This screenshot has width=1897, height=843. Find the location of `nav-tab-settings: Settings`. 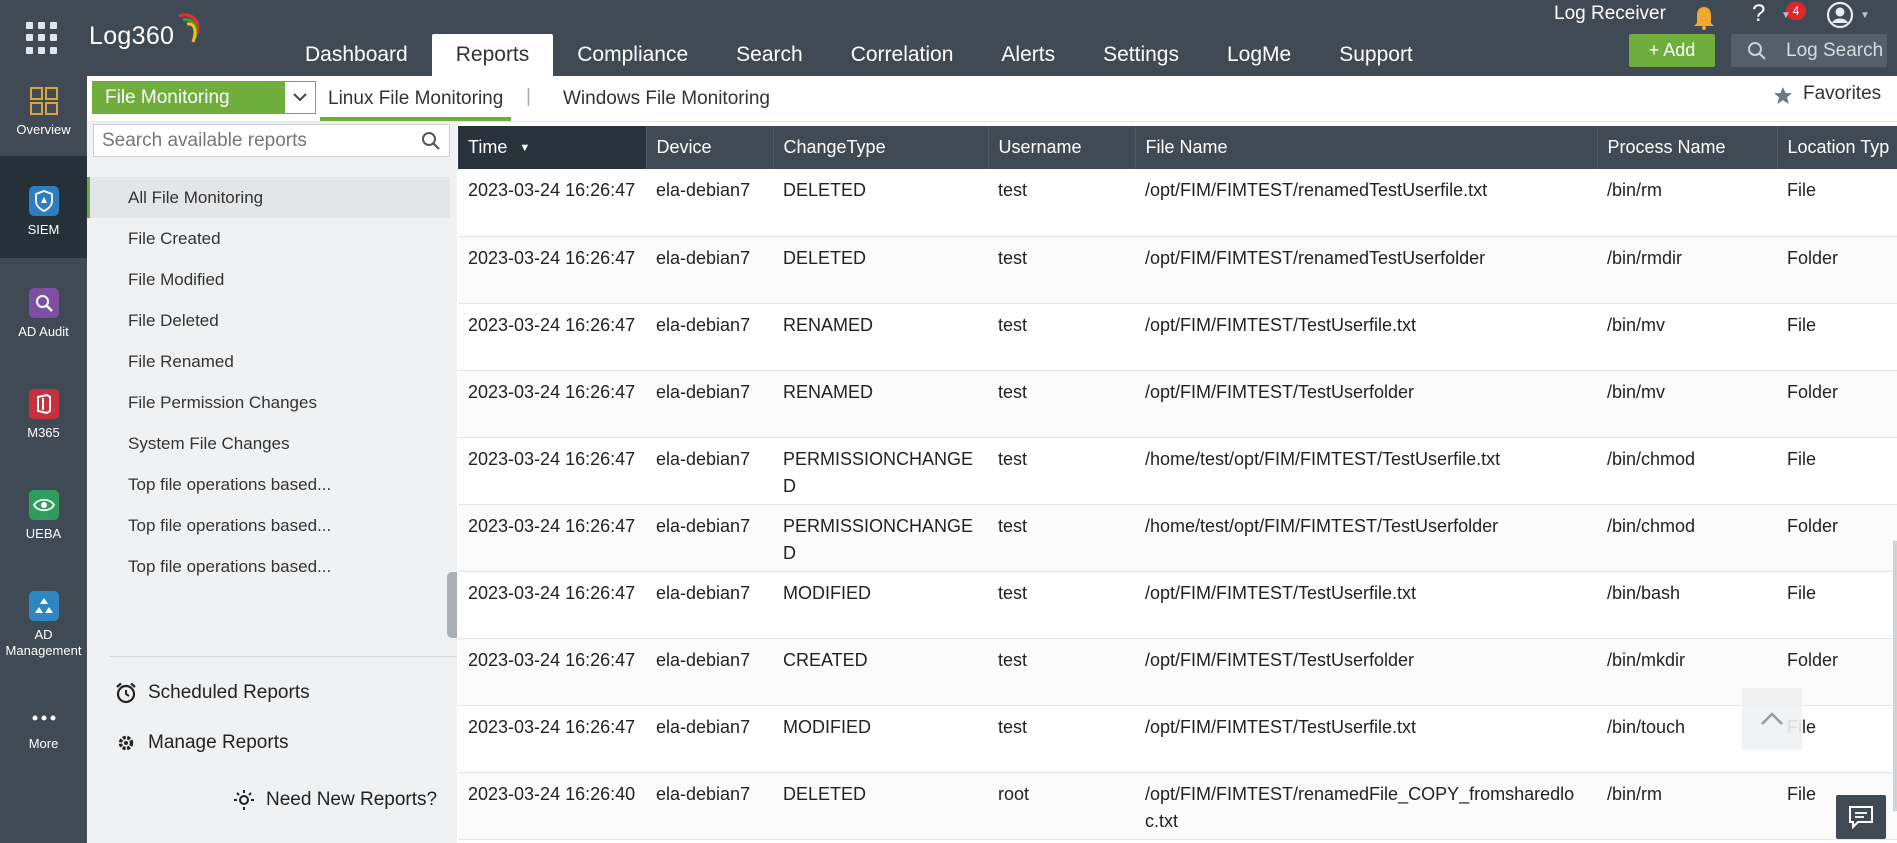

nav-tab-settings: Settings is located at coordinates (1141, 55).